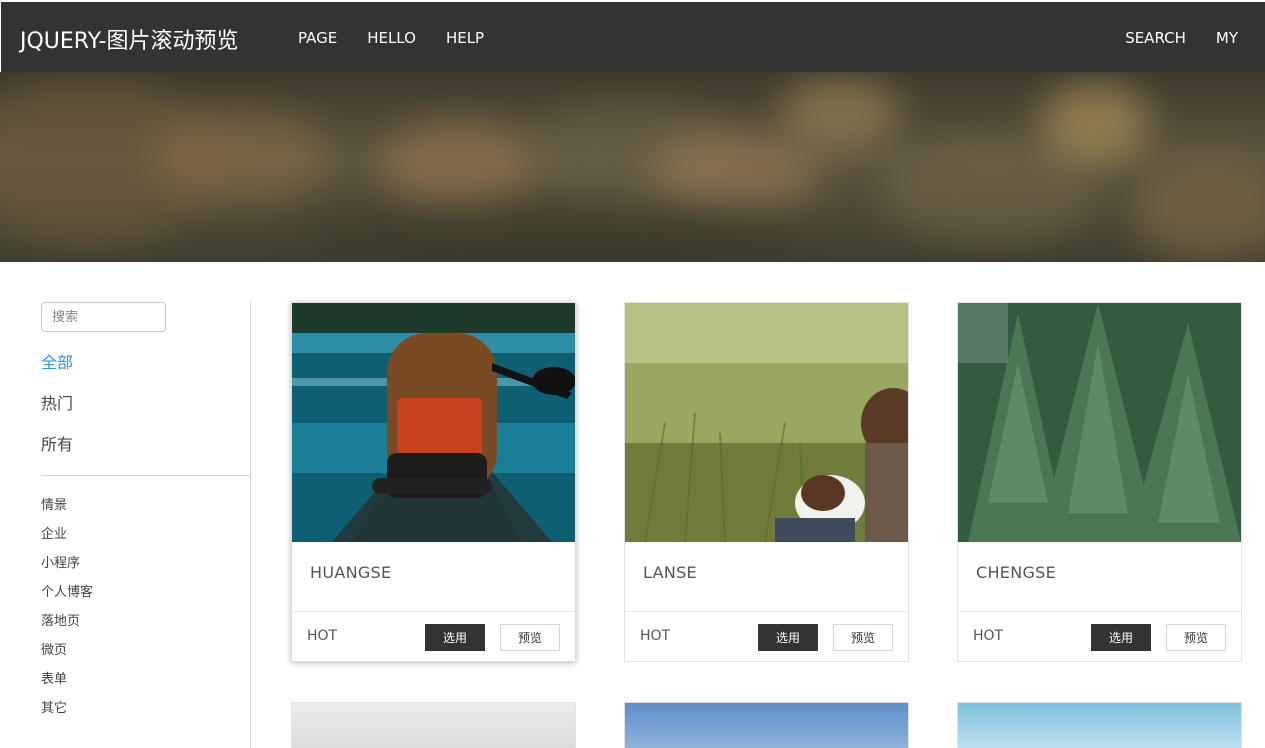 This screenshot has width=1265, height=748. I want to click on category-every: 所有, so click(57, 454).